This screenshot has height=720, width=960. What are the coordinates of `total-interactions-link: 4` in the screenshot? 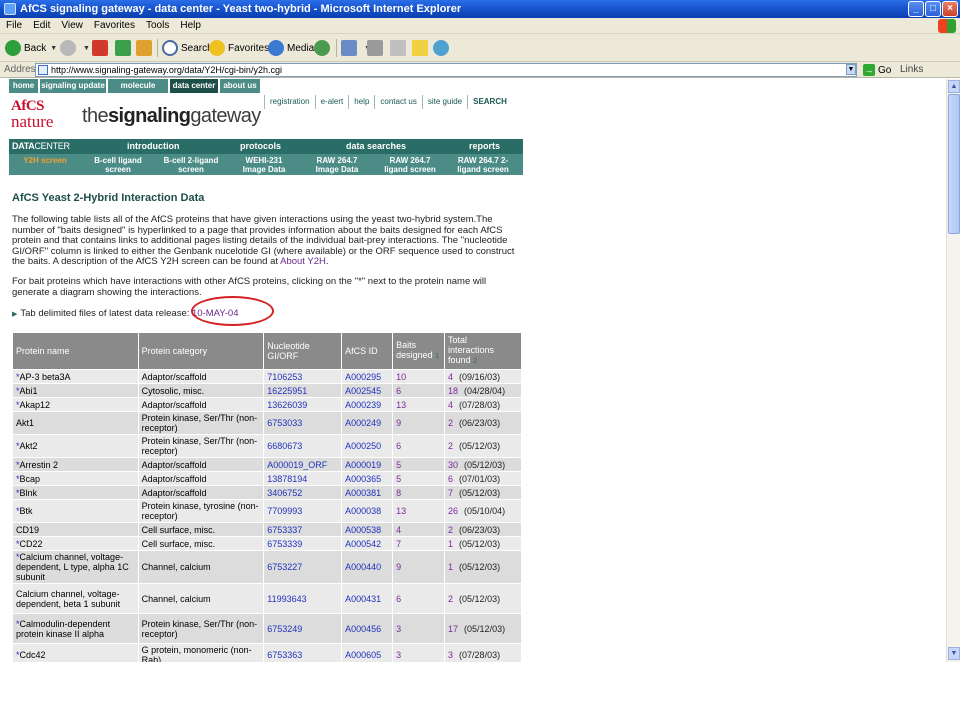 It's located at (450, 377).